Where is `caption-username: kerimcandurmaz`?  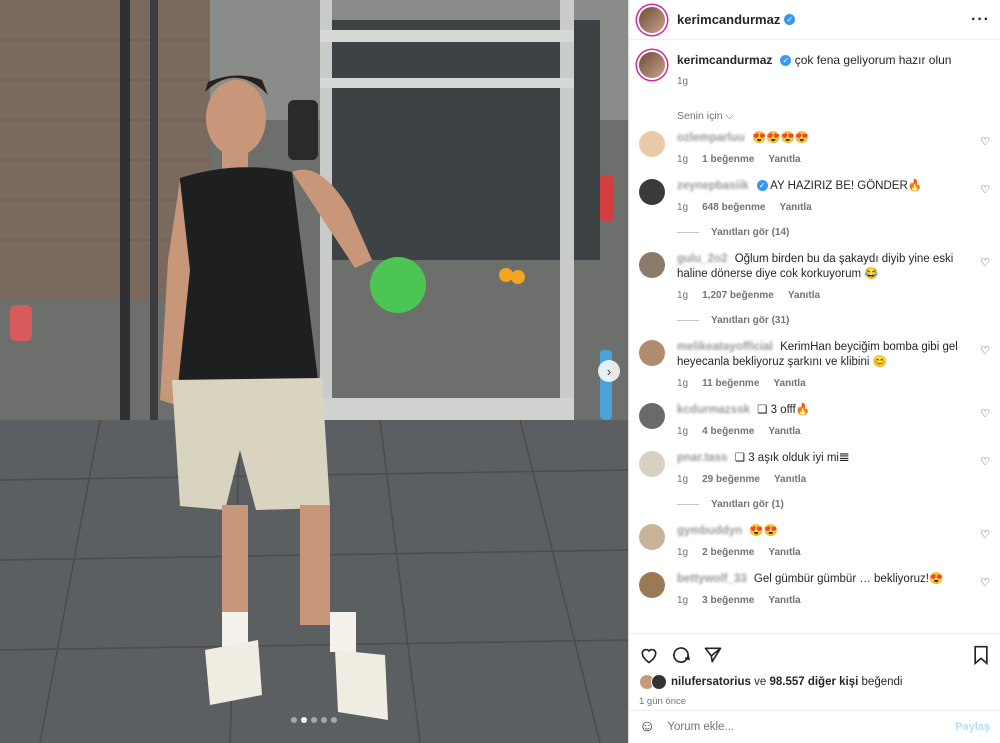
caption-username: kerimcandurmaz is located at coordinates (724, 60).